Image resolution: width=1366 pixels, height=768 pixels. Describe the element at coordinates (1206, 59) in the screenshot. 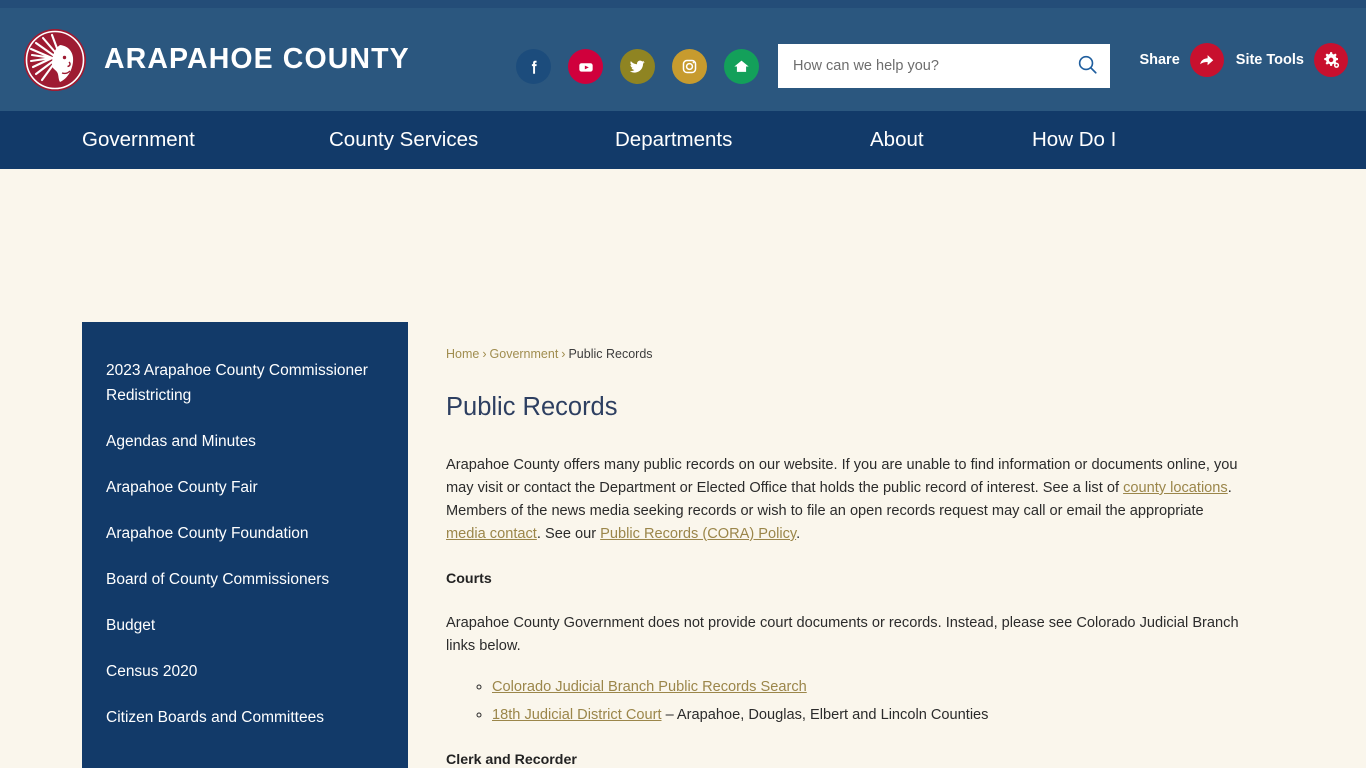

I see `share-arrow-icon` at that location.